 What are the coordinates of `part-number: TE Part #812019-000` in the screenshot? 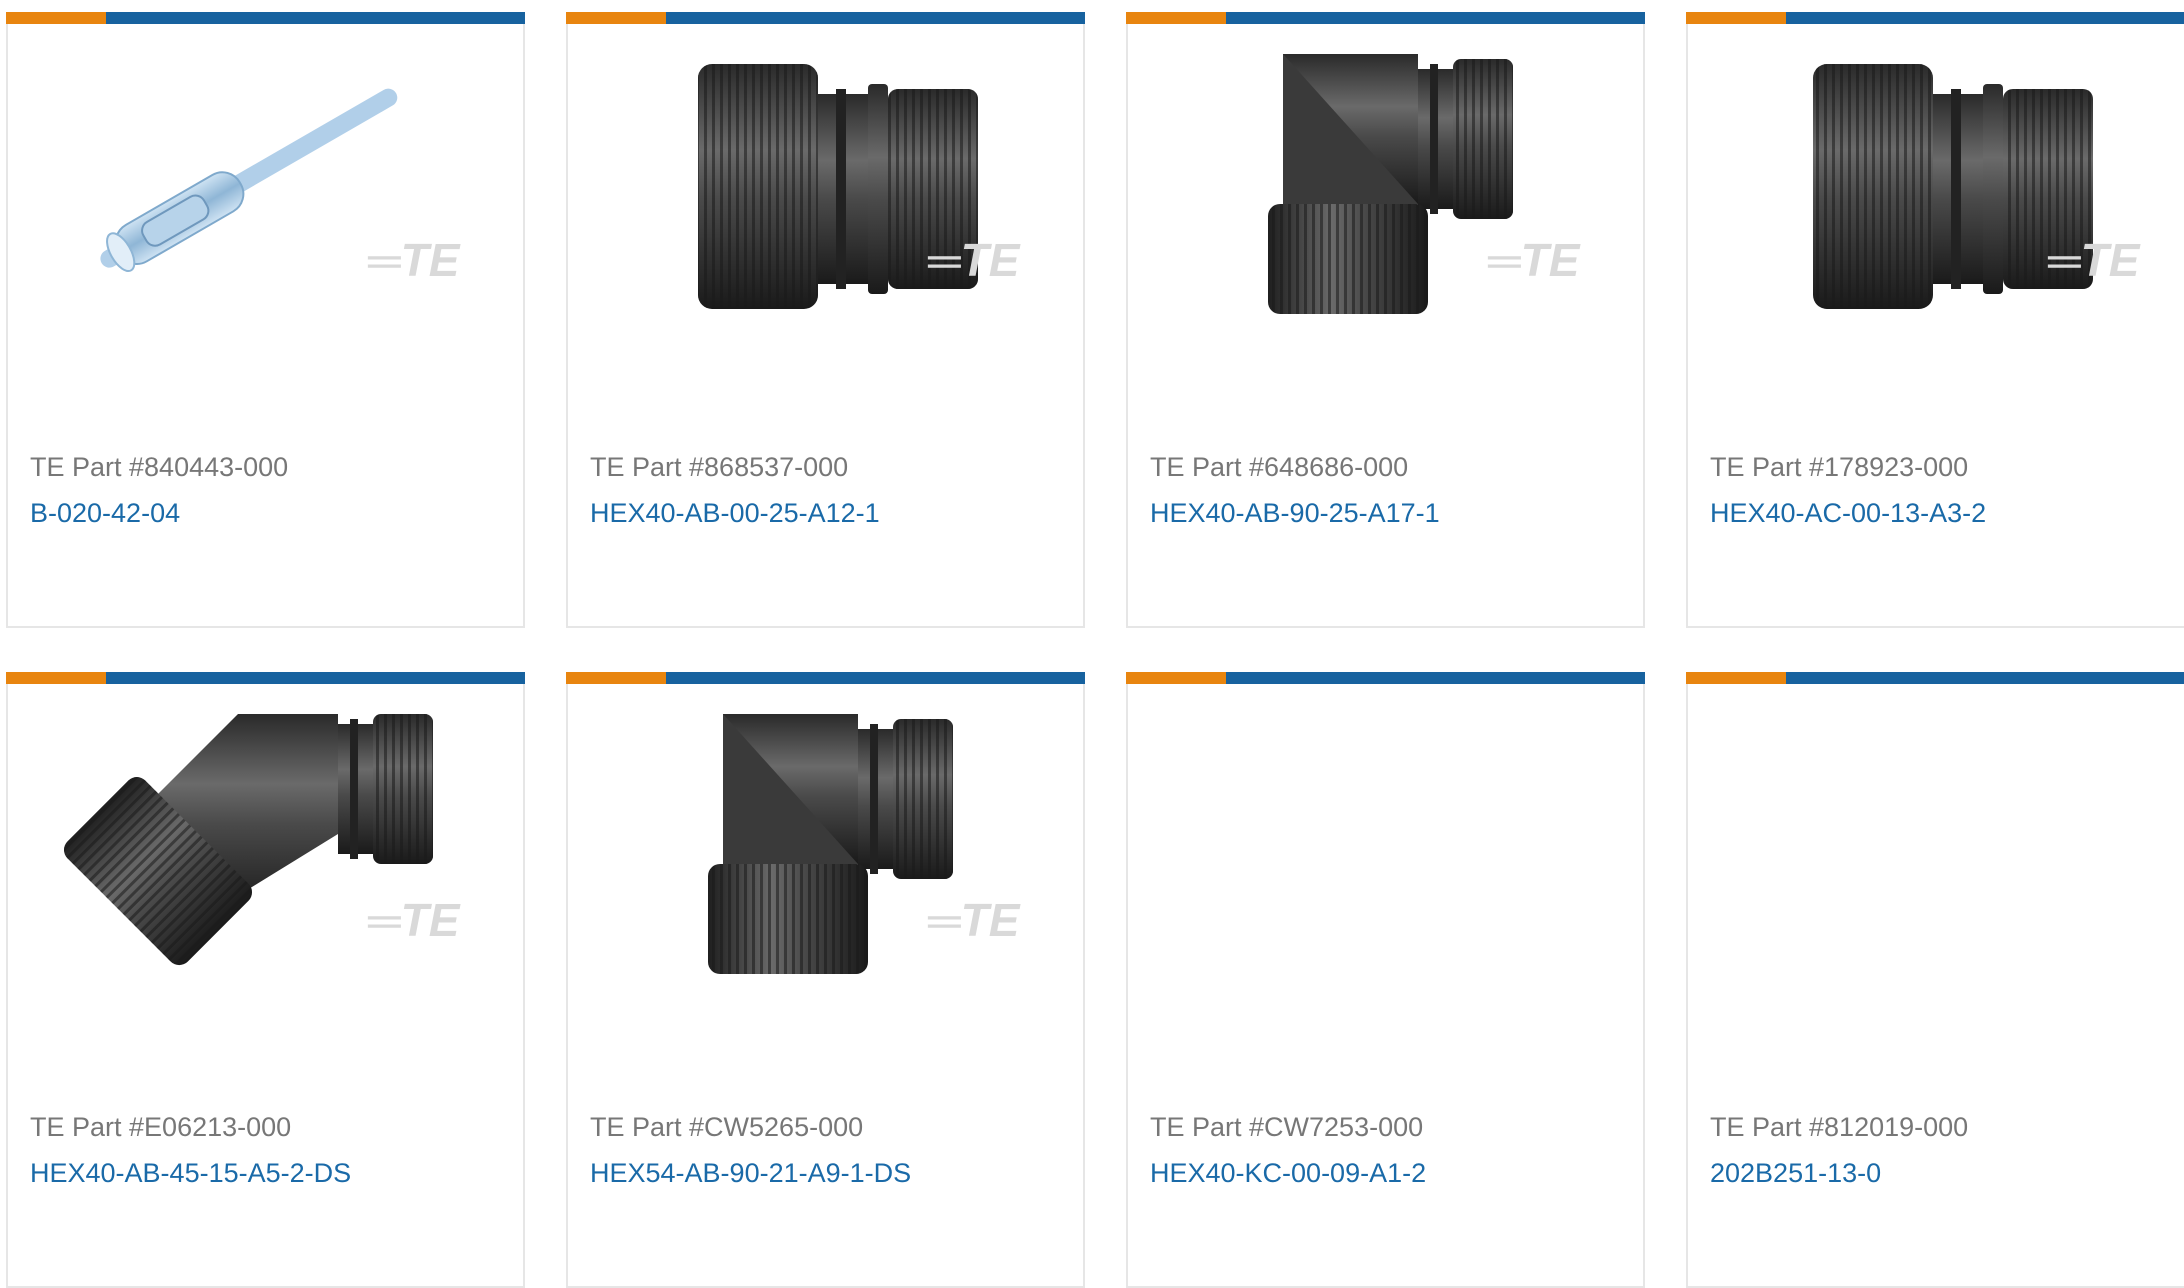 It's located at (1839, 1127).